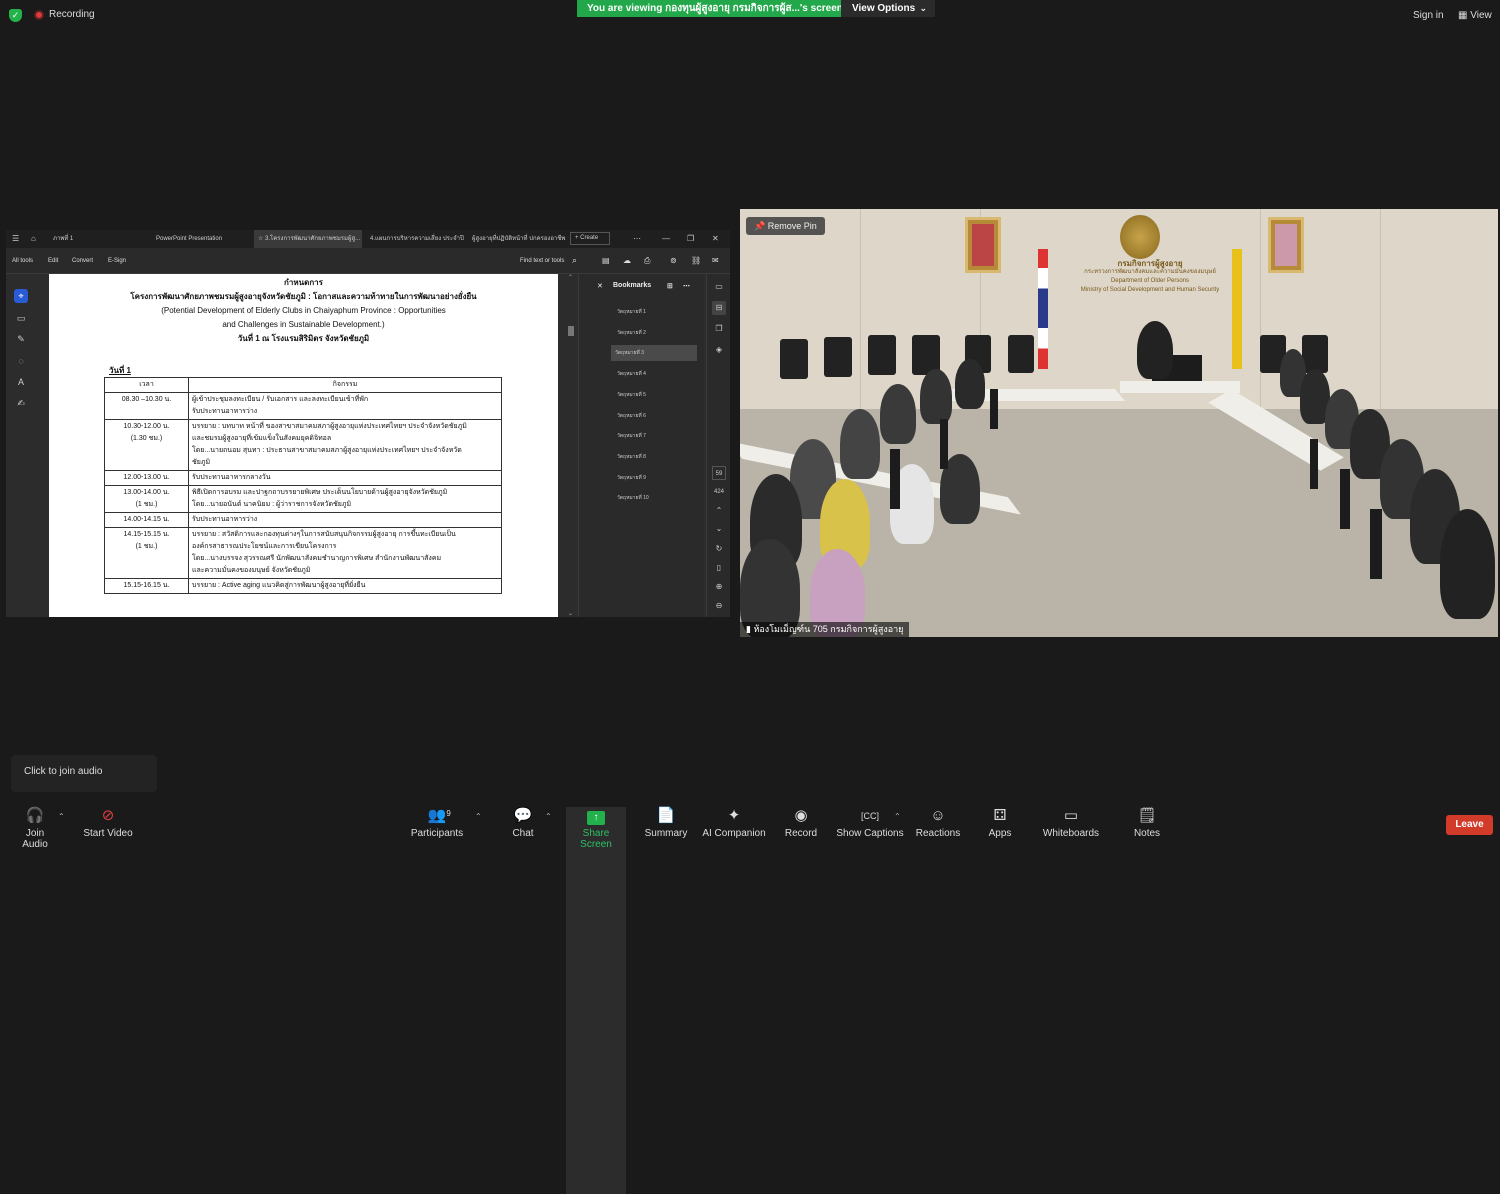 The width and height of the screenshot is (1500, 1194). What do you see at coordinates (719, 568) in the screenshot?
I see `page-fit-icon: ▯` at bounding box center [719, 568].